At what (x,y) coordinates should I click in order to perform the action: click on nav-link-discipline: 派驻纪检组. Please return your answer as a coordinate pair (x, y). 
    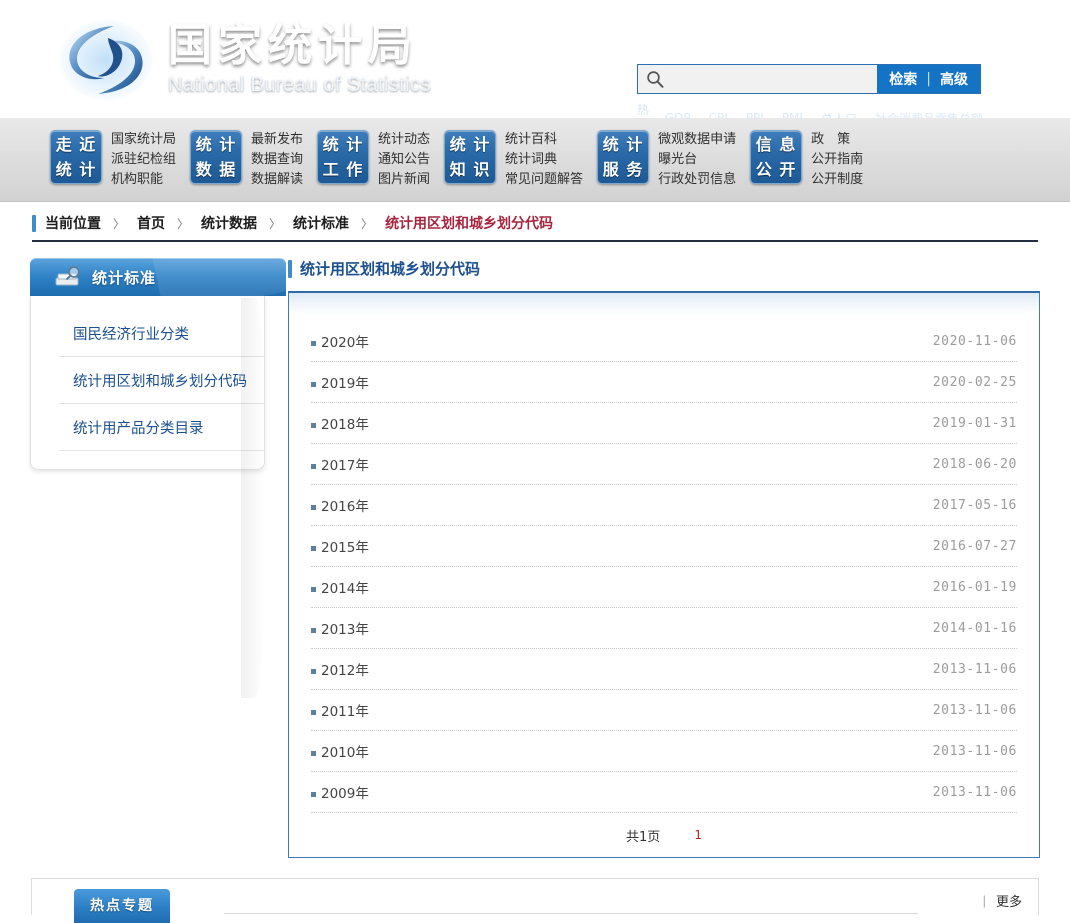
    Looking at the image, I should click on (143, 160).